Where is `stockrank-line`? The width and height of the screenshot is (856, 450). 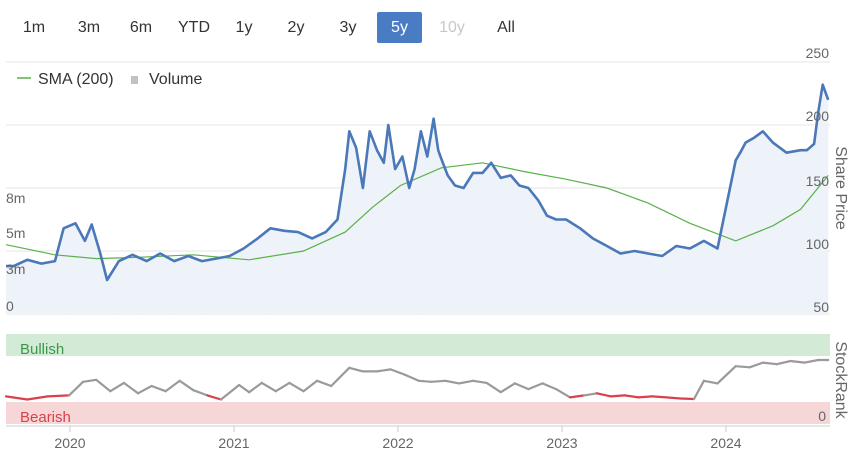
stockrank-line is located at coordinates (417, 379).